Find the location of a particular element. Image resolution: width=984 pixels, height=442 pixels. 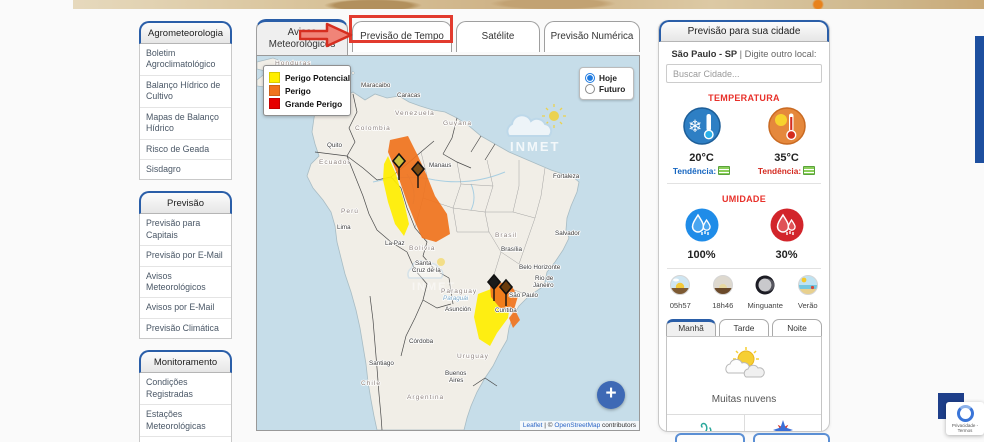

map-label: Belo Horizonte is located at coordinates (540, 267).